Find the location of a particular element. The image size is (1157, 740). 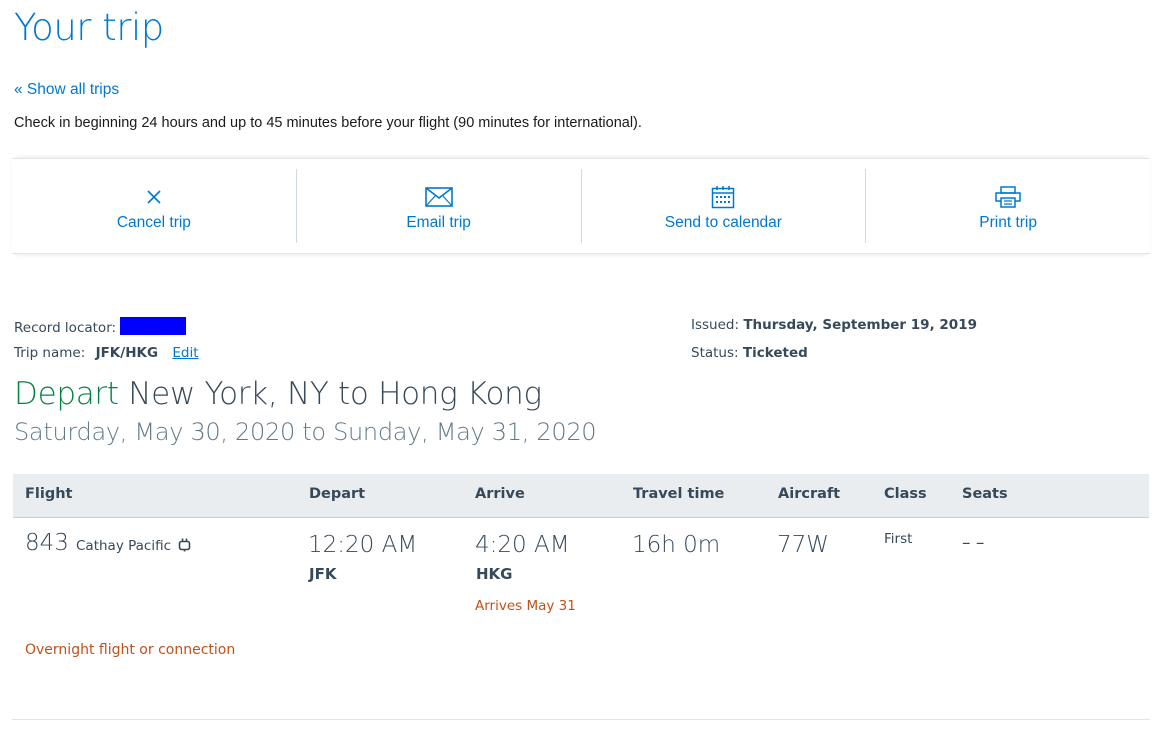

email-trip-button: Email trip is located at coordinates (438, 206).